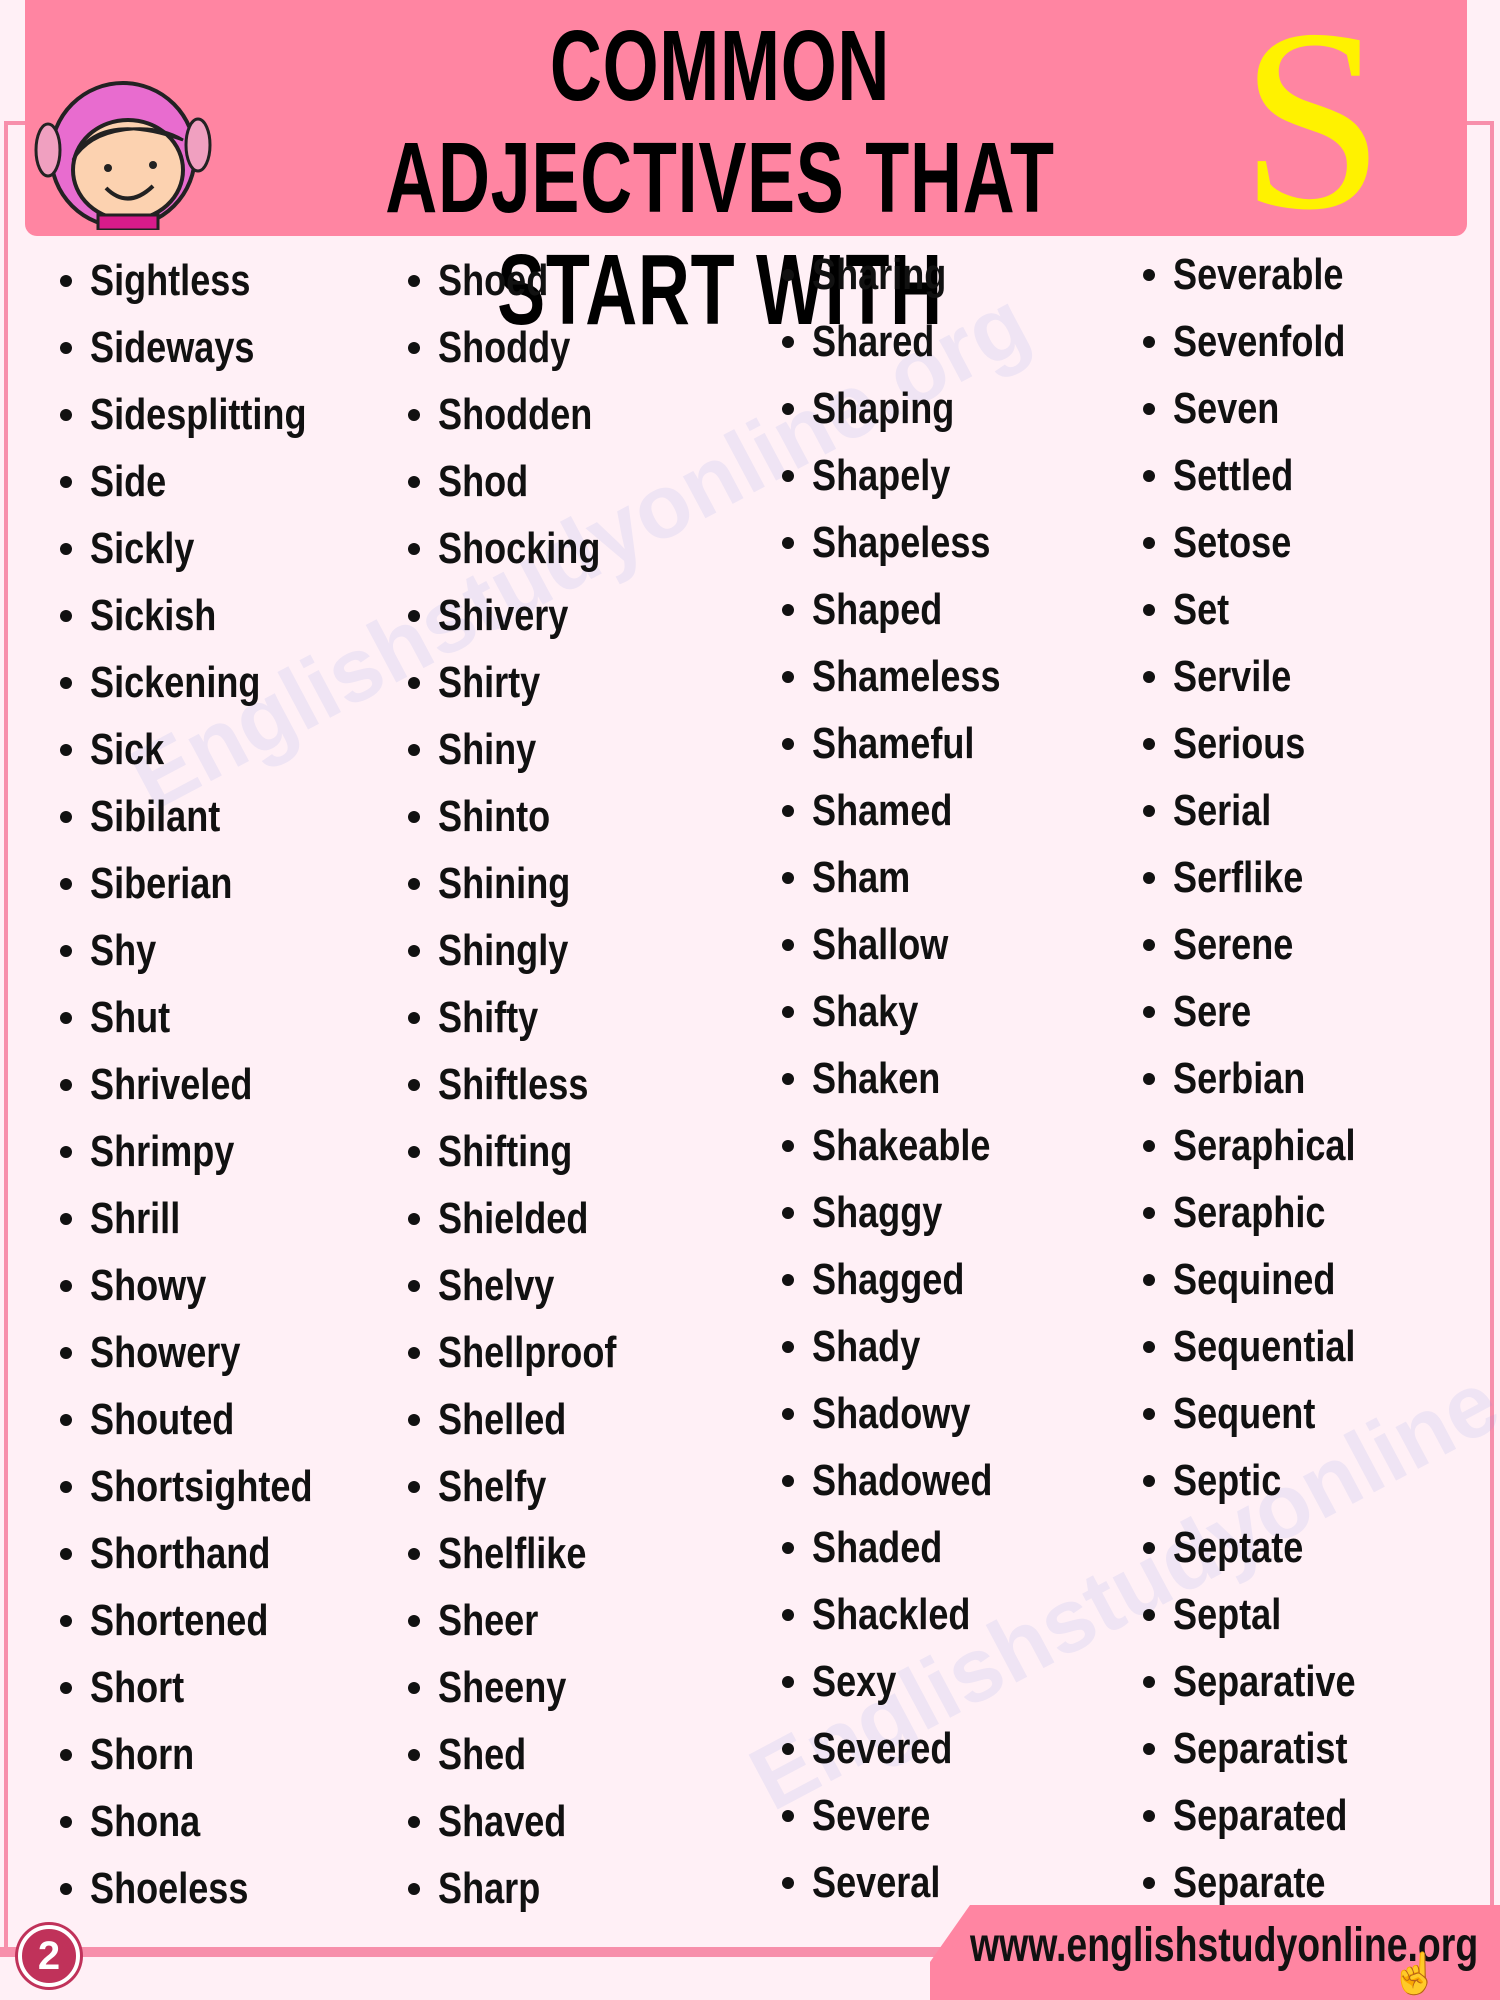  Describe the element at coordinates (153, 615) in the screenshot. I see `adjective-word: Sickish` at that location.